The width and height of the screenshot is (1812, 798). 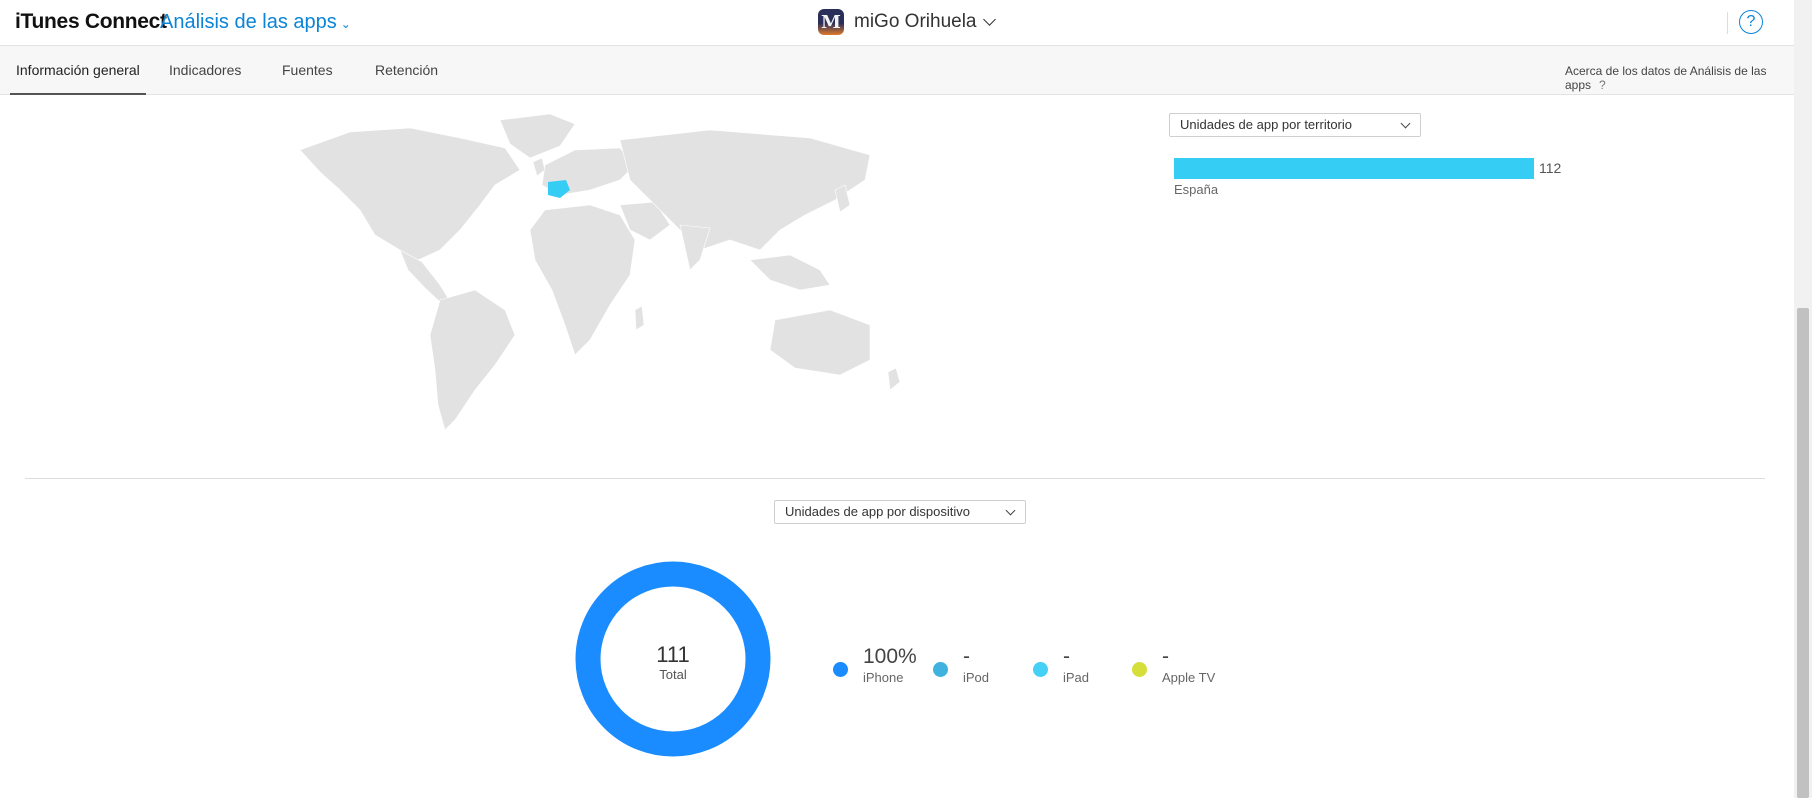 What do you see at coordinates (424, 276) in the screenshot?
I see `map-region-central-america` at bounding box center [424, 276].